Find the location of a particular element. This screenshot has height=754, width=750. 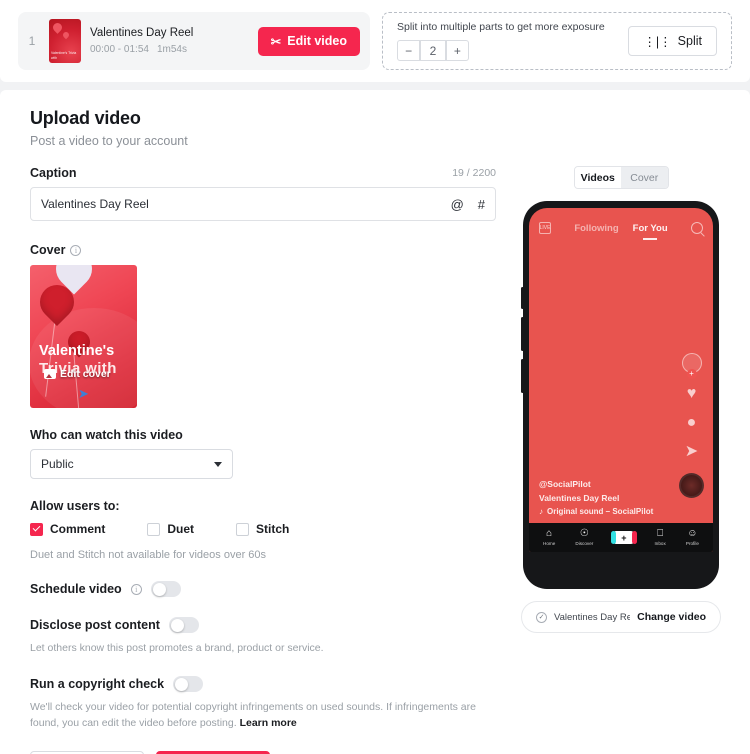

page-title: Upload video is located at coordinates (85, 118).